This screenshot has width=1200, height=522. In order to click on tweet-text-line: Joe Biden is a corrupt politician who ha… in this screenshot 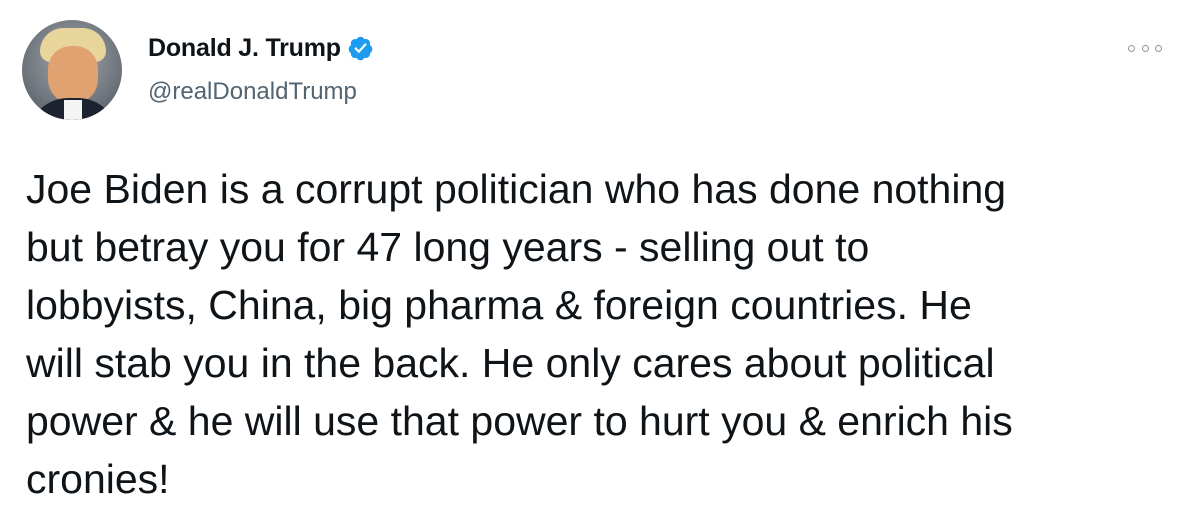, I will do `click(516, 189)`.